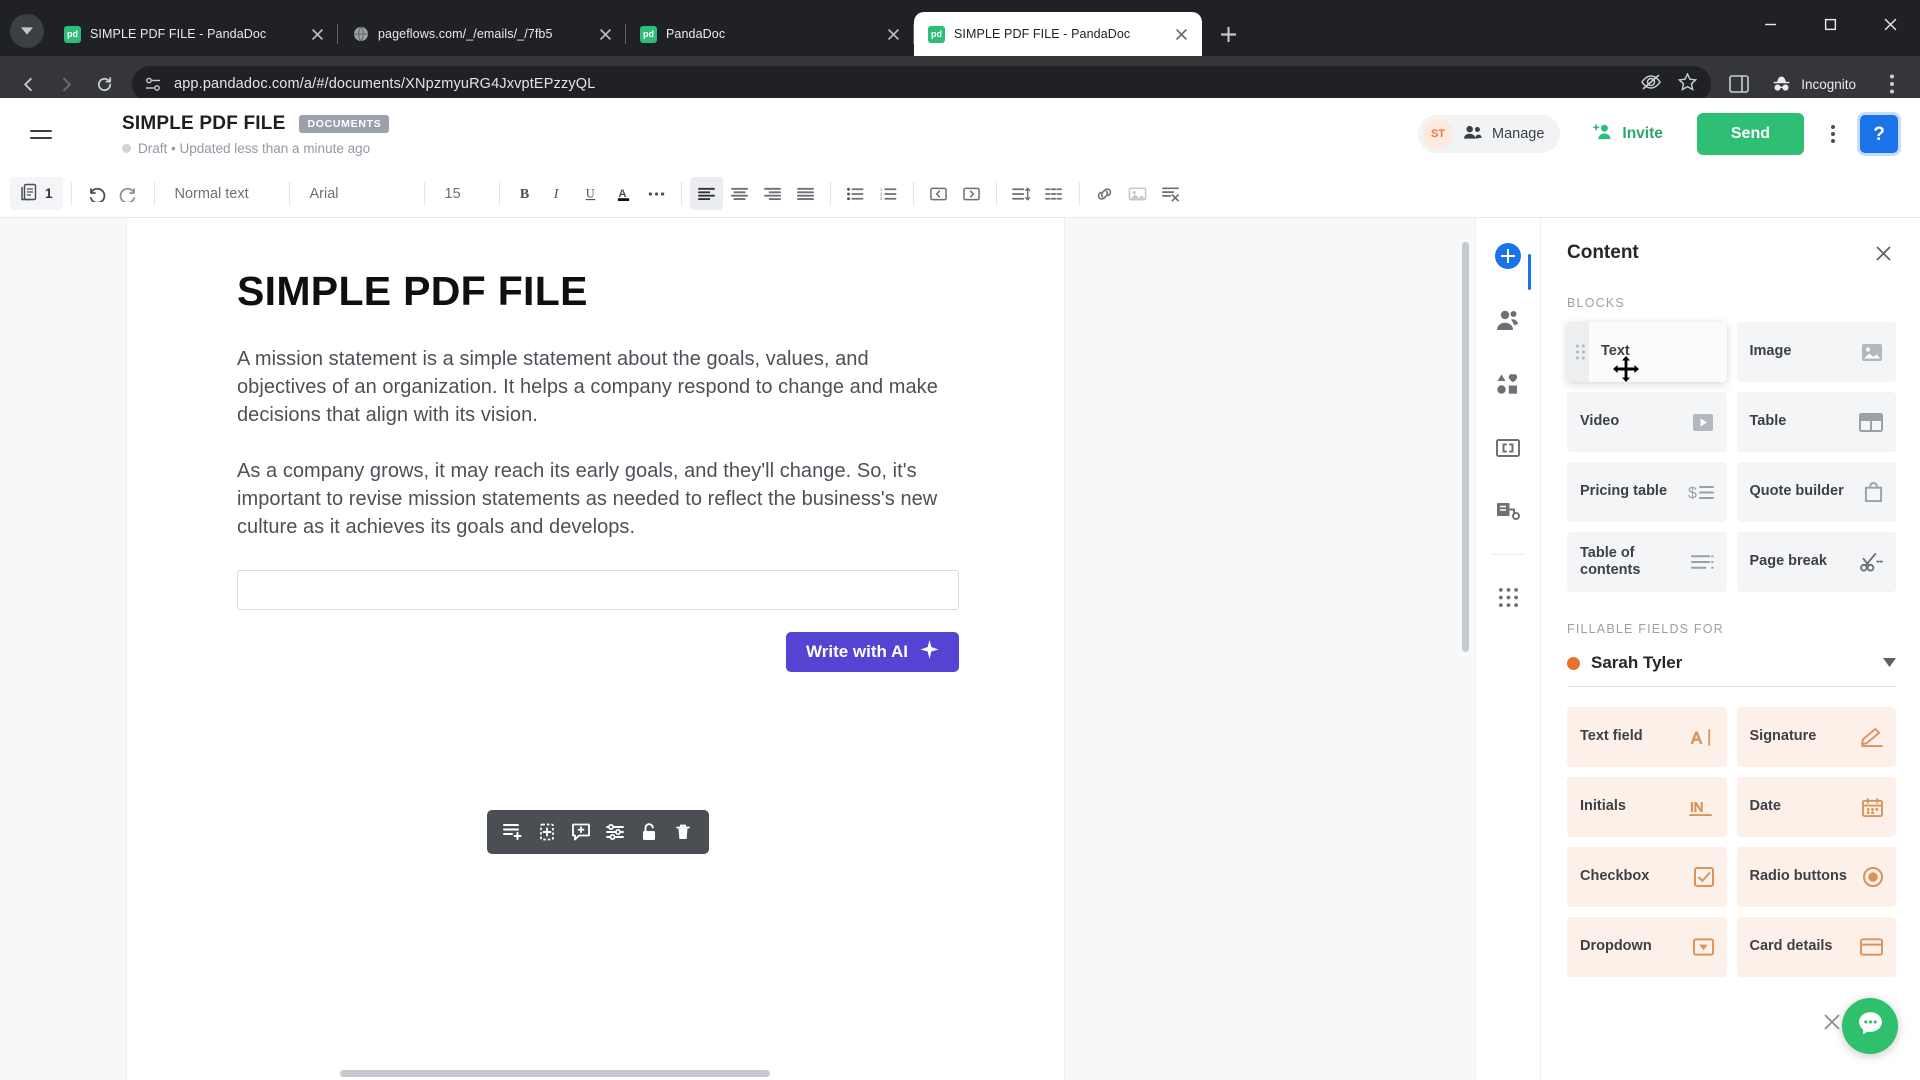 The image size is (1920, 1080). Describe the element at coordinates (1816, 352) in the screenshot. I see `block-item-image: Image` at that location.